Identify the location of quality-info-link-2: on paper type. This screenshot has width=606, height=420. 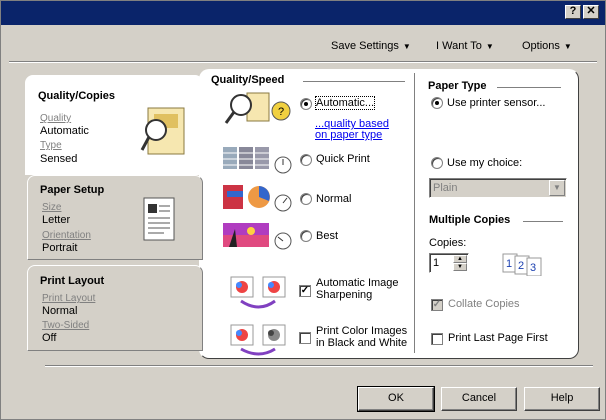
(348, 135).